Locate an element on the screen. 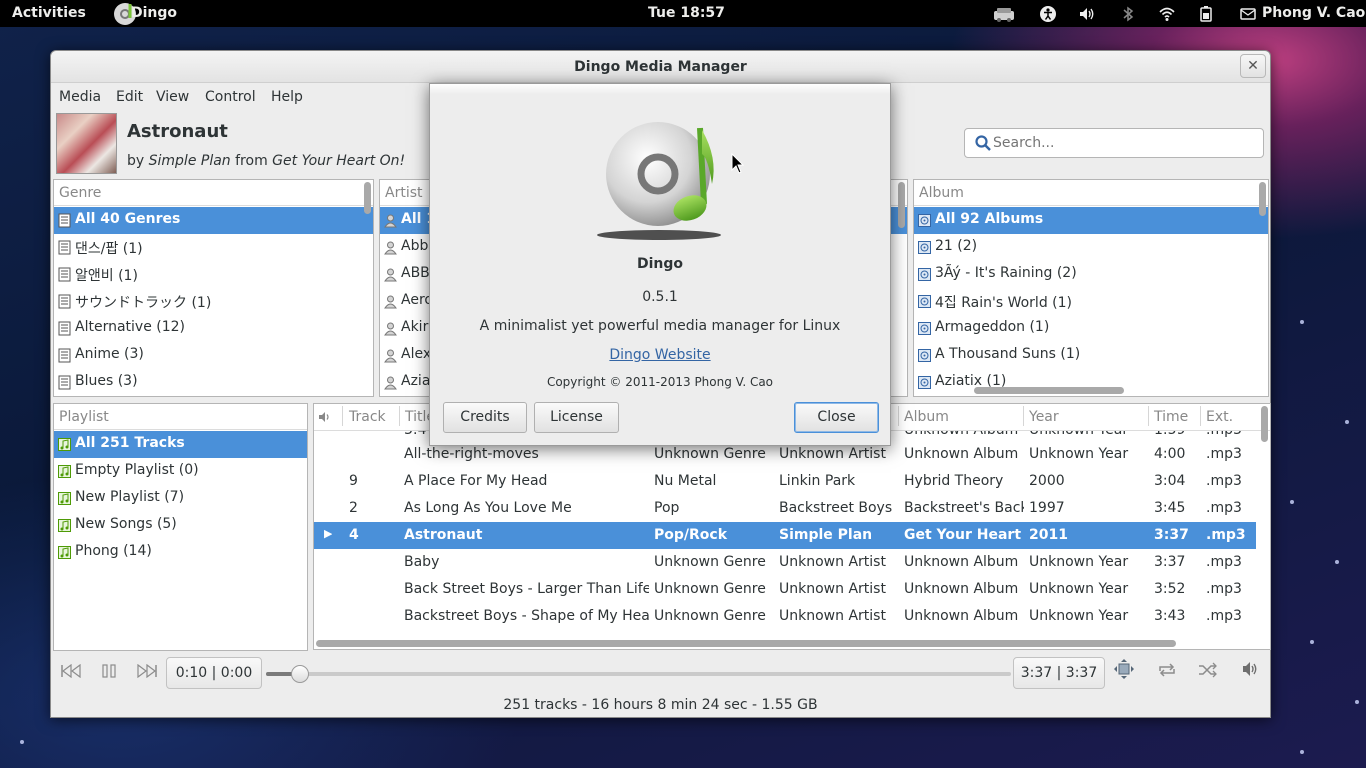 The height and width of the screenshot is (768, 1366). window-close-button: ✕ is located at coordinates (1253, 66).